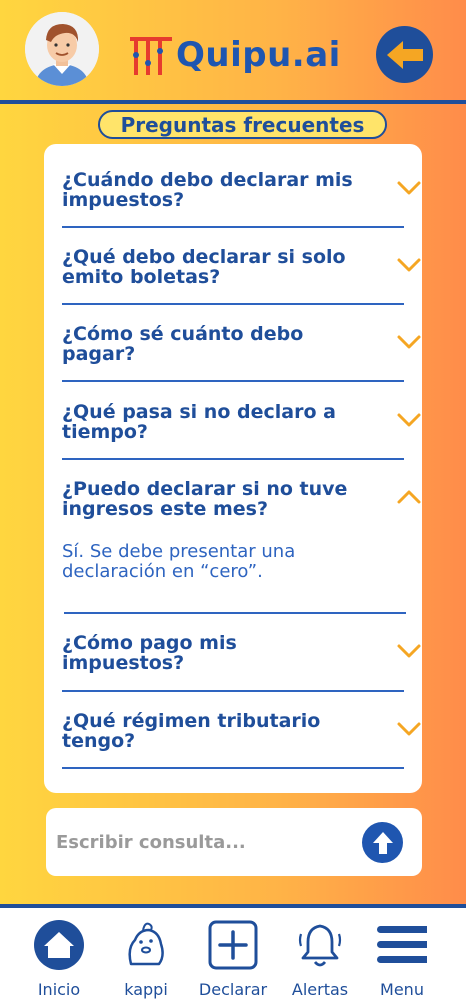 The height and width of the screenshot is (1008, 466). Describe the element at coordinates (151, 56) in the screenshot. I see `quipu-logo-icon` at that location.